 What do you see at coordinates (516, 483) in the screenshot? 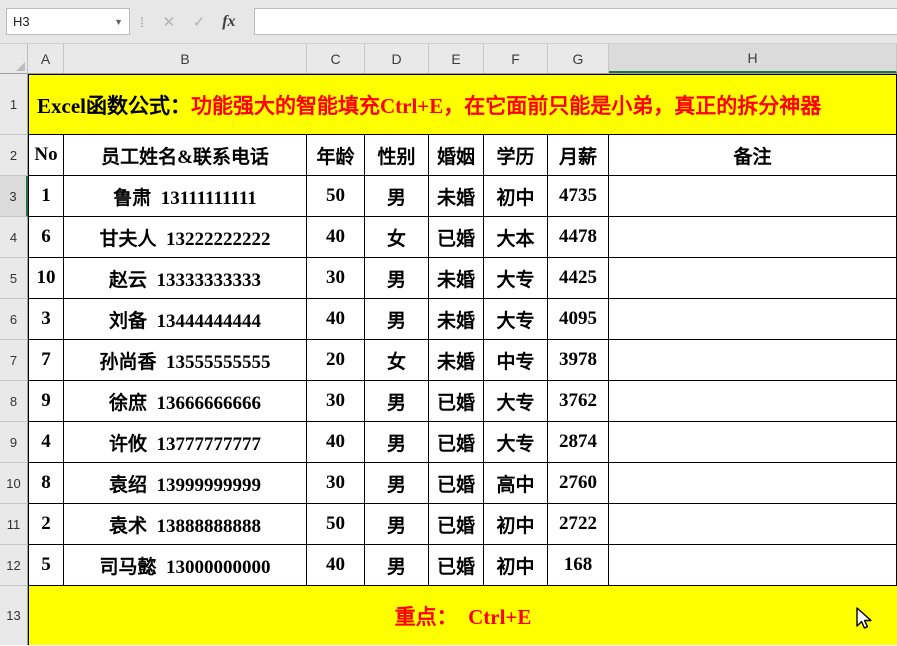
I see `cell-F10: 高中` at bounding box center [516, 483].